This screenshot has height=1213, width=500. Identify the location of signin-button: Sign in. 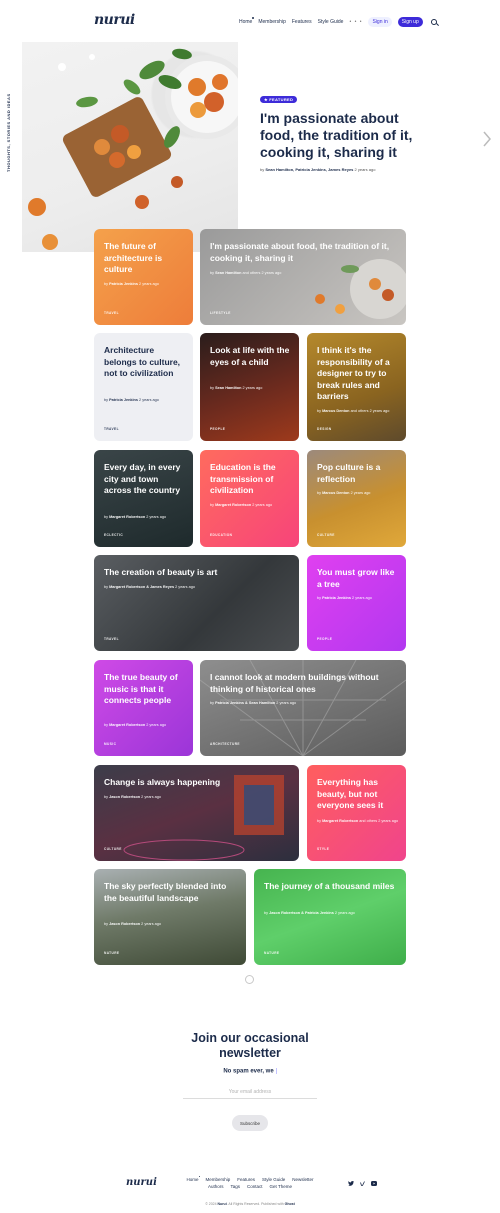
(380, 22).